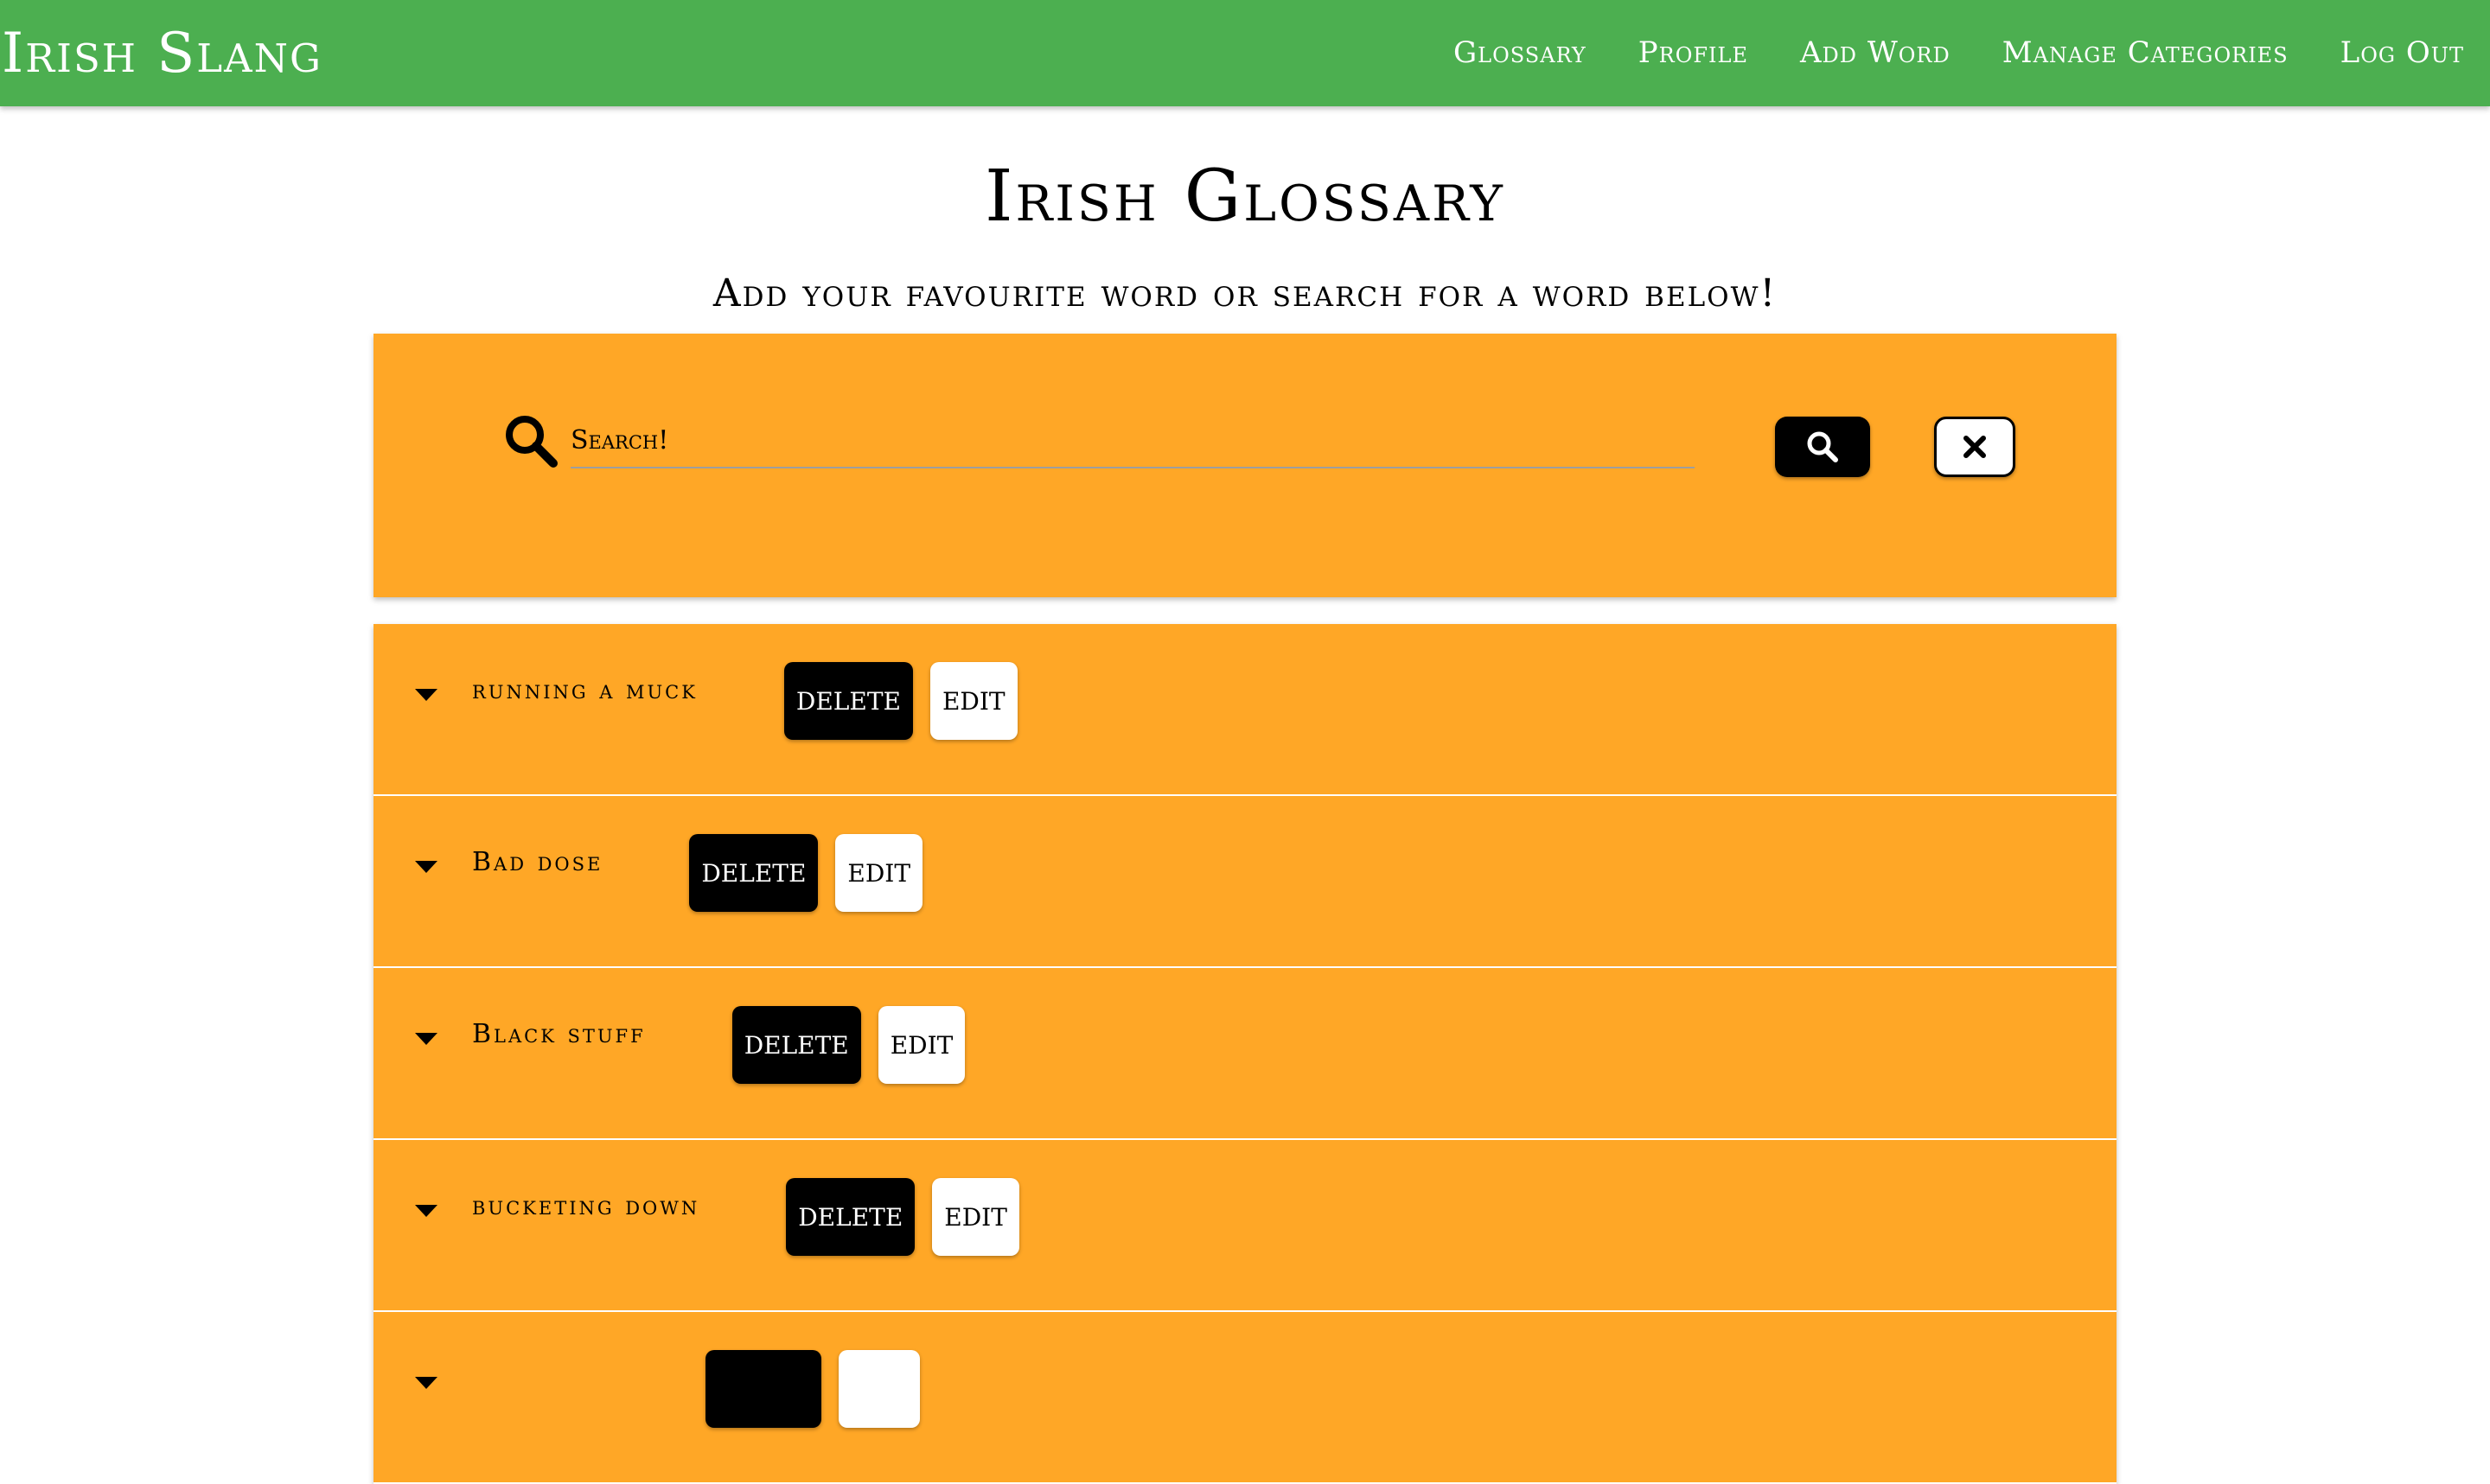  What do you see at coordinates (1974, 447) in the screenshot?
I see `clear-search-button` at bounding box center [1974, 447].